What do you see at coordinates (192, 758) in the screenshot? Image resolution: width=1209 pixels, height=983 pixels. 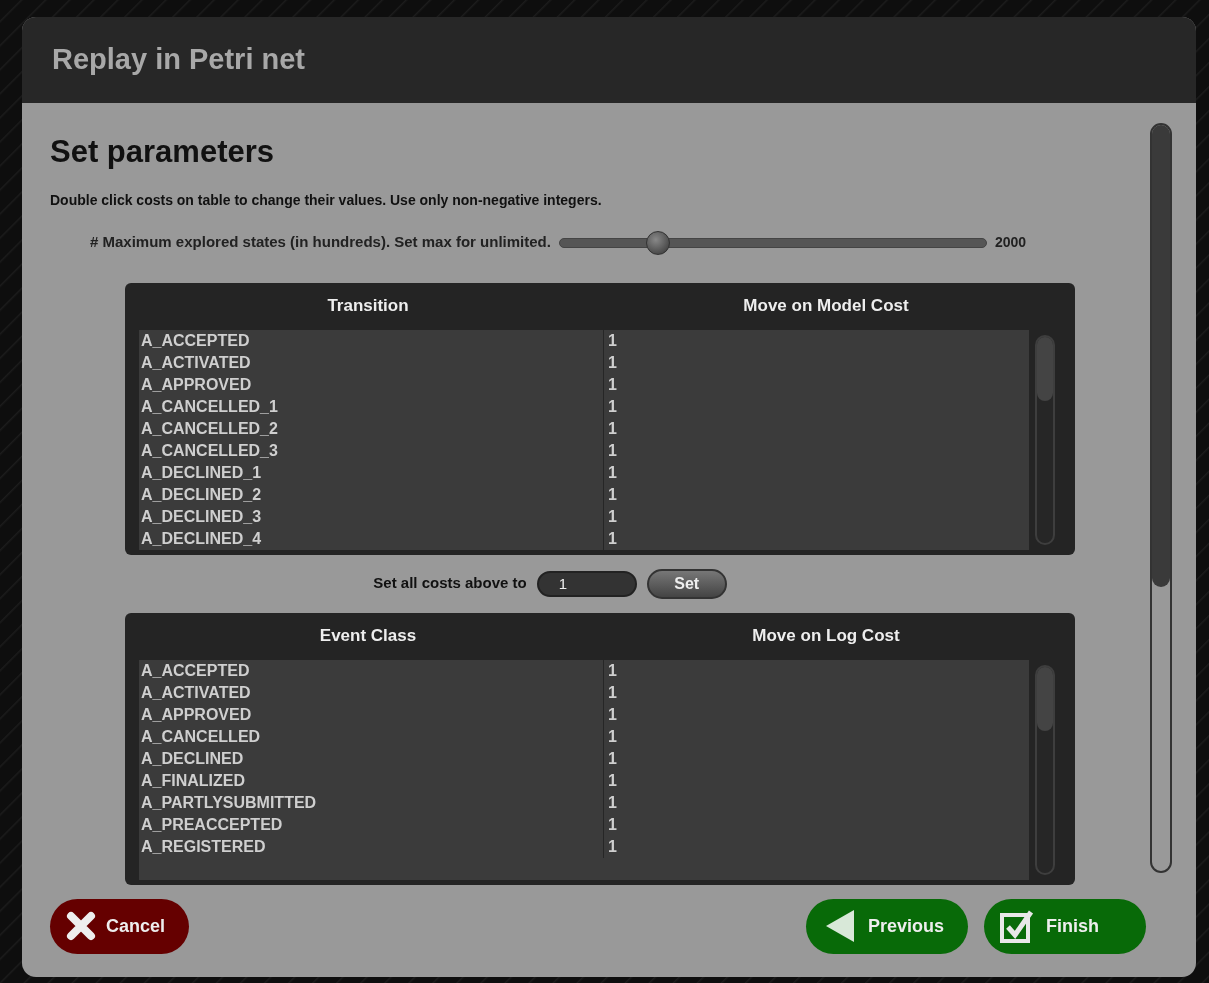 I see `table-cell-text: A_DECLINED` at bounding box center [192, 758].